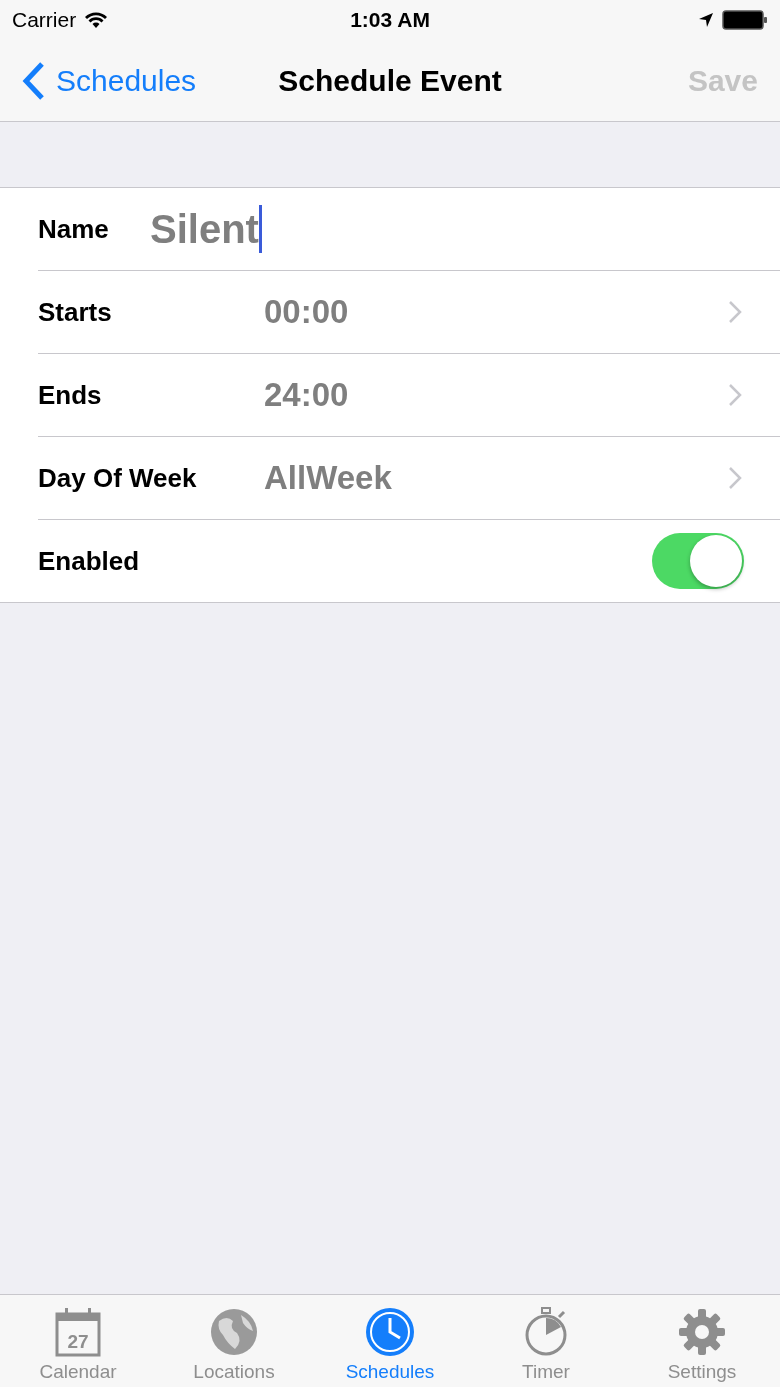 This screenshot has height=1387, width=780. I want to click on enabled-toggle, so click(698, 561).